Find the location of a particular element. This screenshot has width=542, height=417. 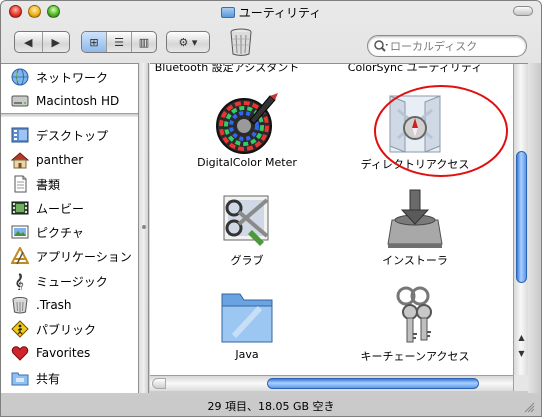

column-view-icon: ▥ is located at coordinates (144, 42).